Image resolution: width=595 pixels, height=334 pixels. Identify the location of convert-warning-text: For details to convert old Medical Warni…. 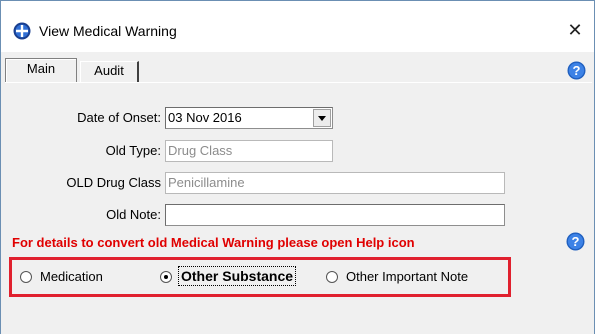
(213, 242).